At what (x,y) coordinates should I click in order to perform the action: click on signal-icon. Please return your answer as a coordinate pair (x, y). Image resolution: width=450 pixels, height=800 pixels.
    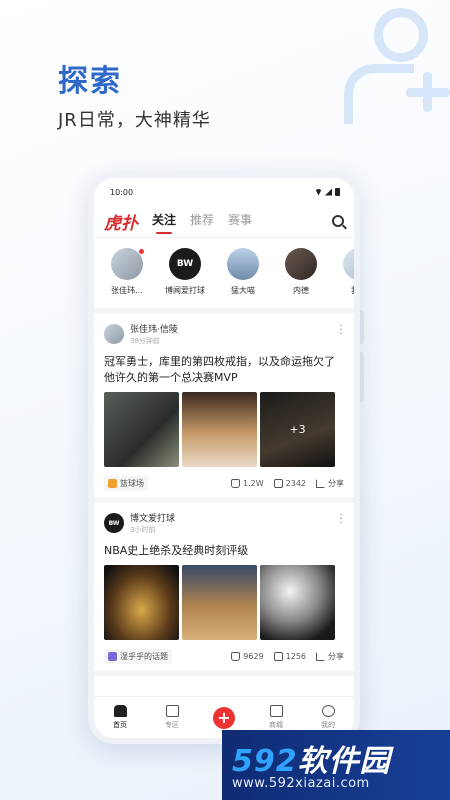
    Looking at the image, I should click on (328, 192).